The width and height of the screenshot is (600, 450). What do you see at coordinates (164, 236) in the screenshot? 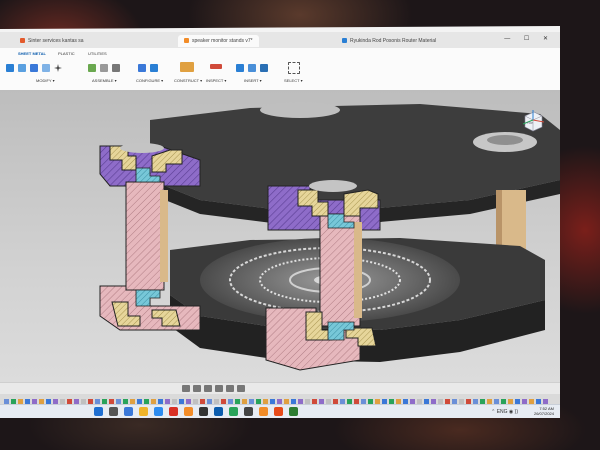
I see `left-post-wood` at bounding box center [164, 236].